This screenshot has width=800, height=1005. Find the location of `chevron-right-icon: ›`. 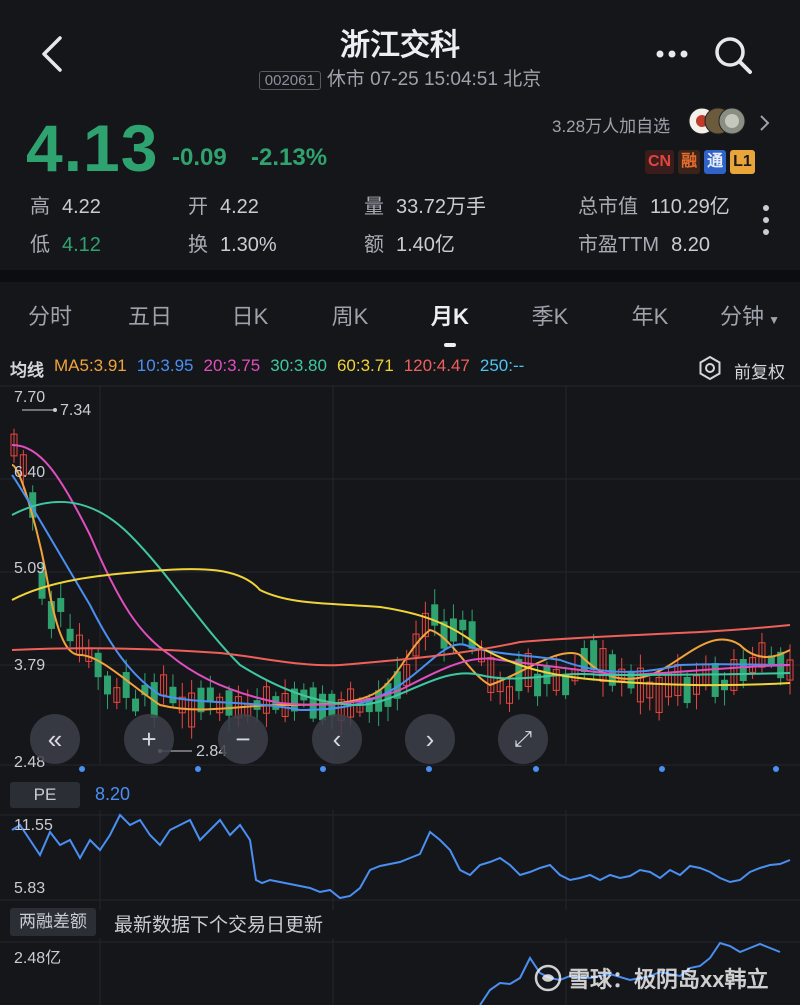

chevron-right-icon: › is located at coordinates (430, 738).